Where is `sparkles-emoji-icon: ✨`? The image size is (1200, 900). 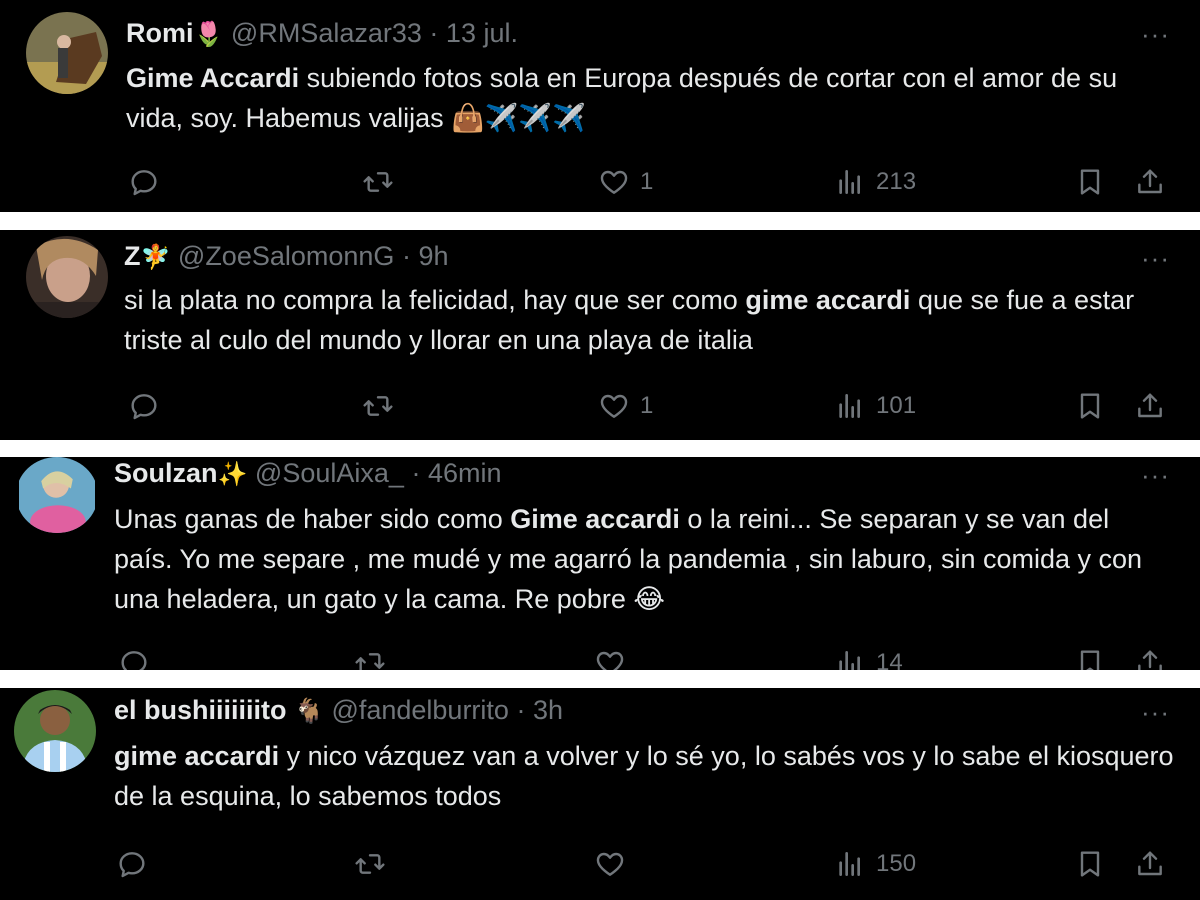 sparkles-emoji-icon: ✨ is located at coordinates (232, 474).